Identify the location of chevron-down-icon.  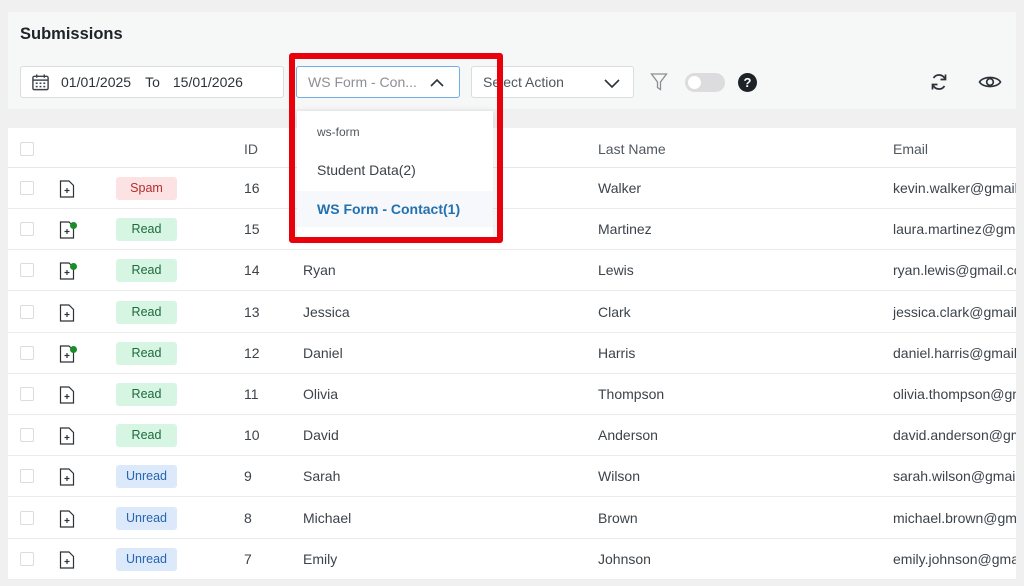
(612, 84).